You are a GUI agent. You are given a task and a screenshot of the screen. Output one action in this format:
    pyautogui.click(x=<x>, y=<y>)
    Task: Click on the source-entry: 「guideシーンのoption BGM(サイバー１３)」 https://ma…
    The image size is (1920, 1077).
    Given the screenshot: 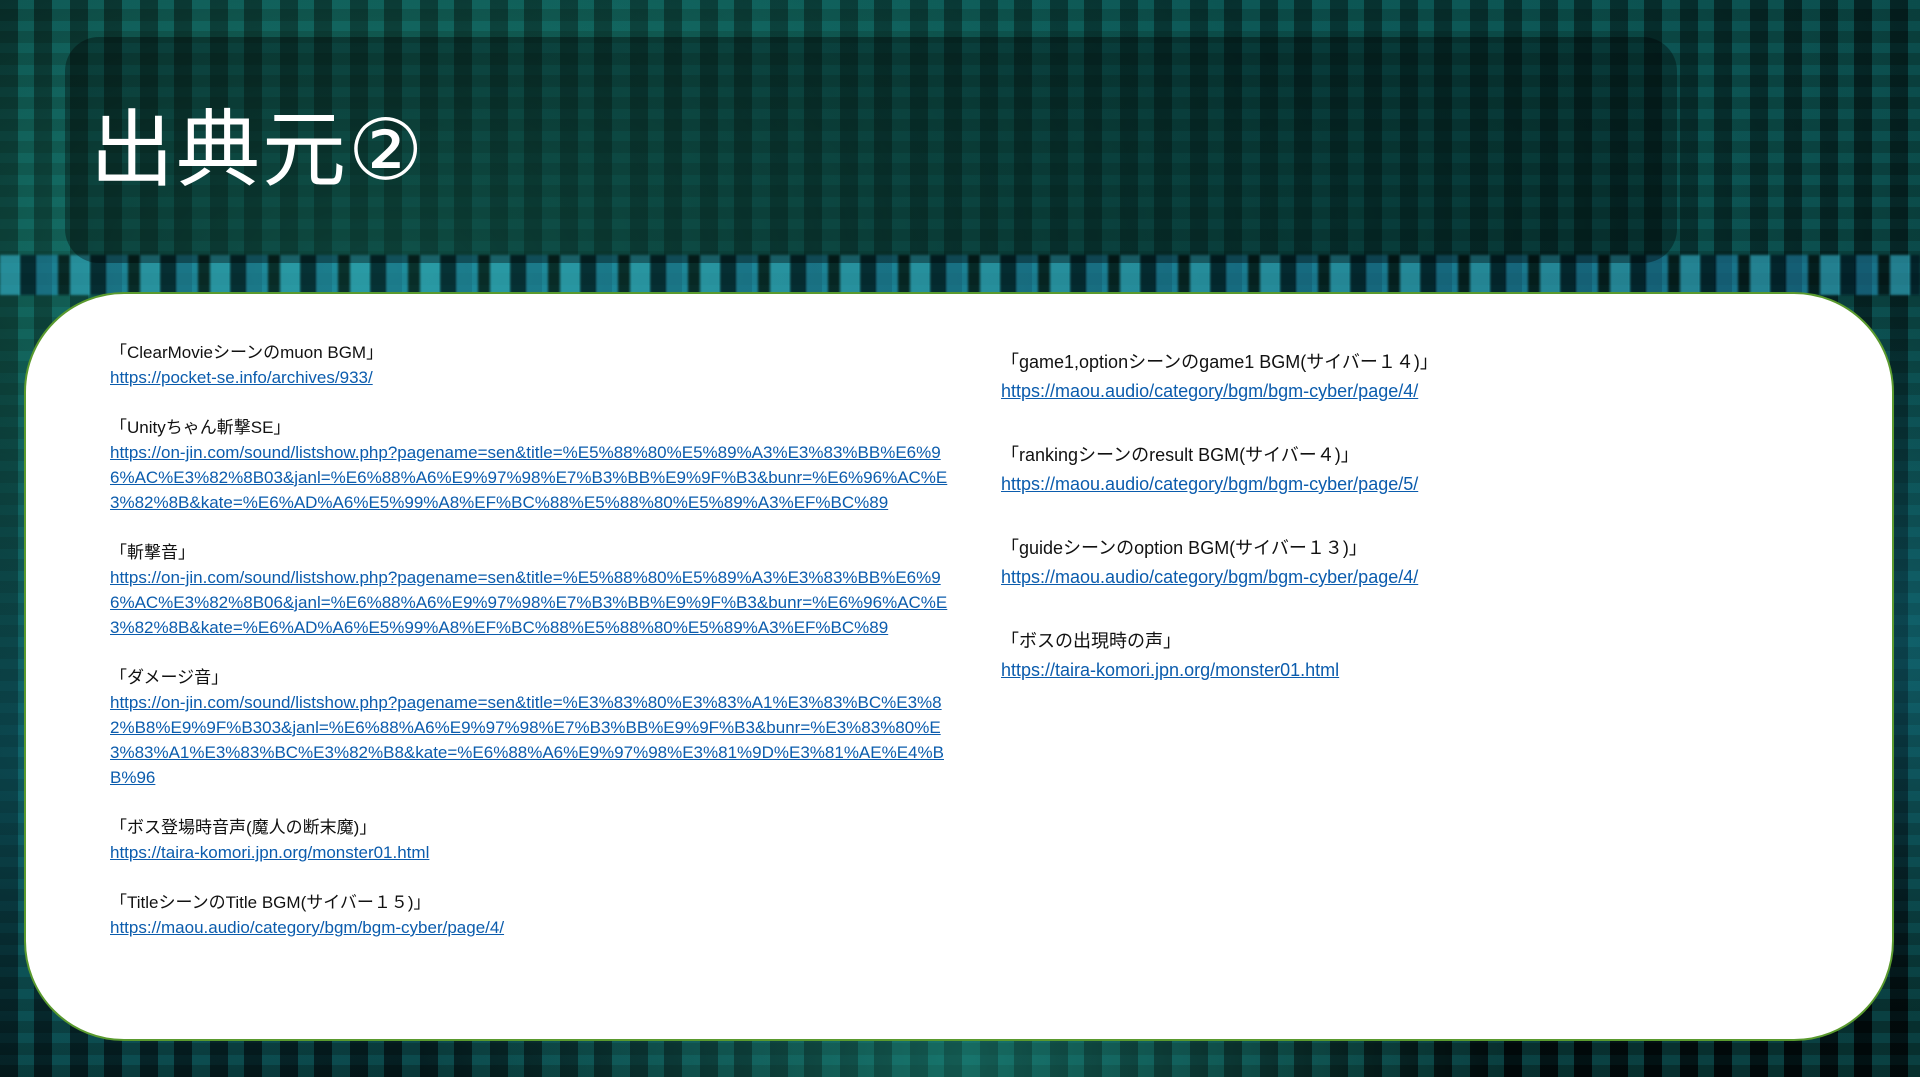 What is the action you would take?
    pyautogui.click(x=1351, y=563)
    